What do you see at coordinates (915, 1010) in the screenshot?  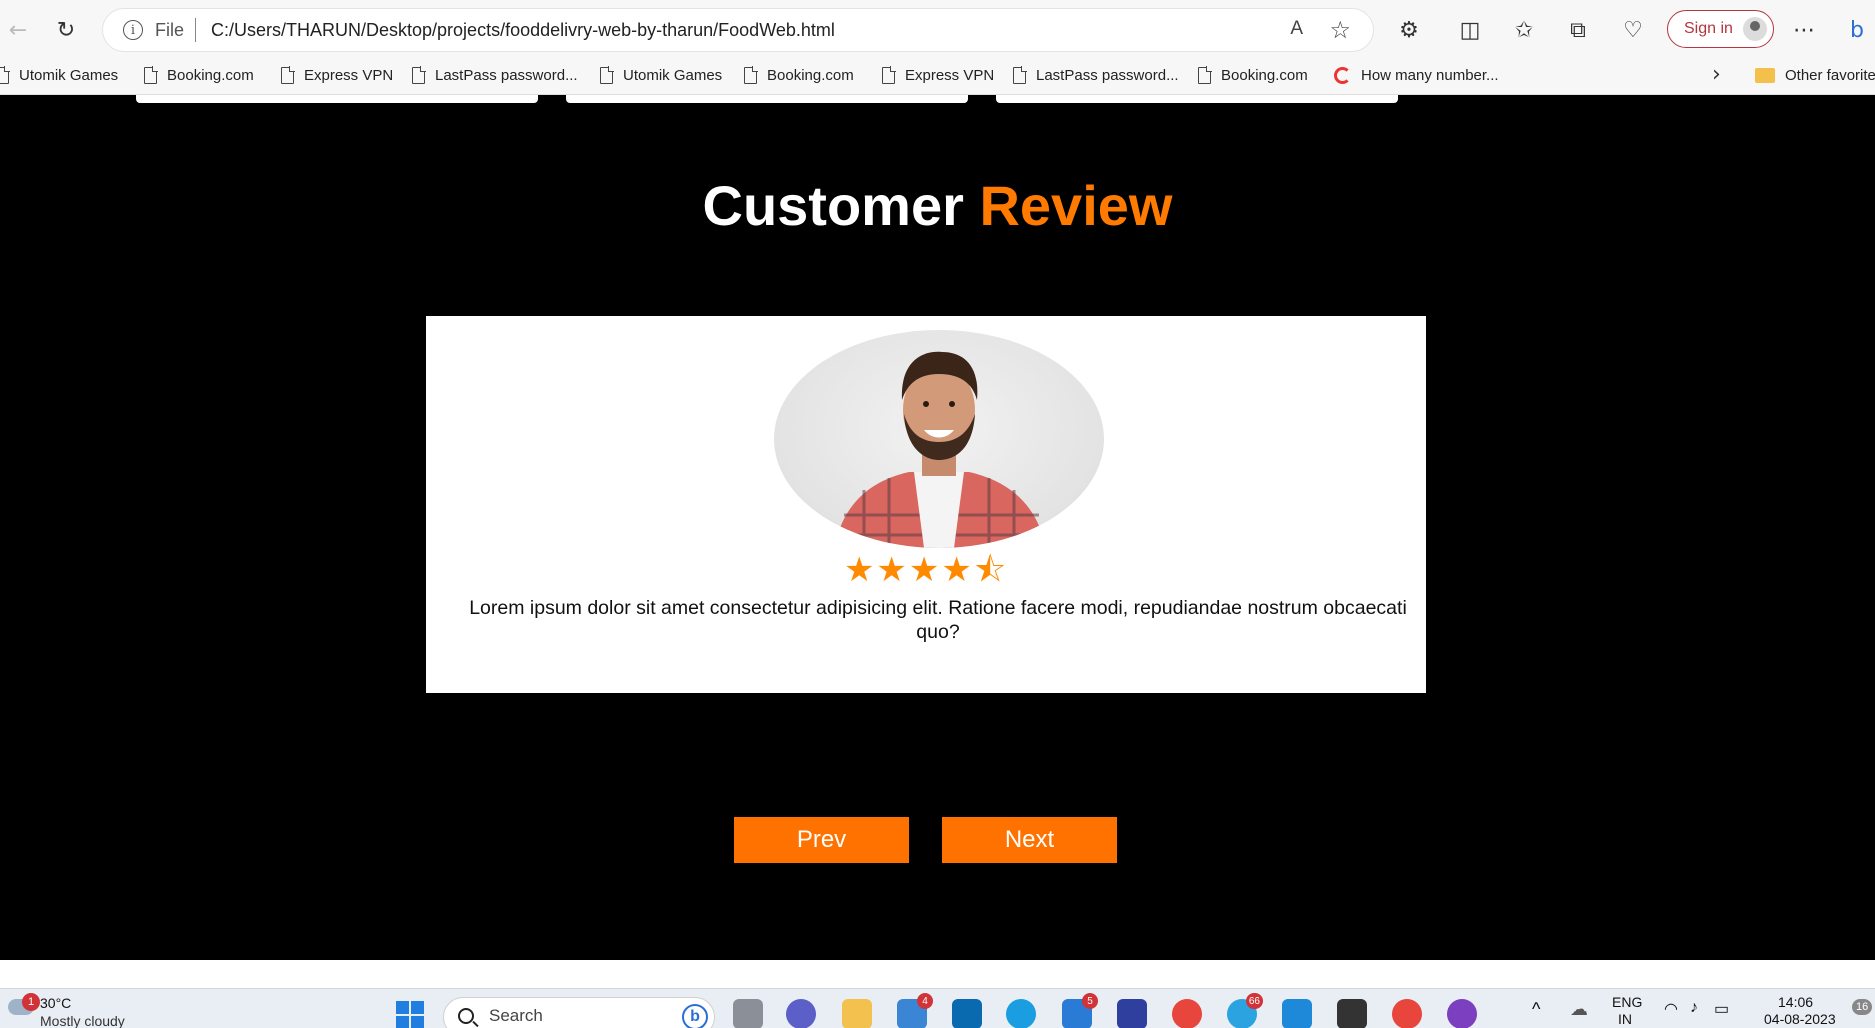 I see `mail-icon: 4` at bounding box center [915, 1010].